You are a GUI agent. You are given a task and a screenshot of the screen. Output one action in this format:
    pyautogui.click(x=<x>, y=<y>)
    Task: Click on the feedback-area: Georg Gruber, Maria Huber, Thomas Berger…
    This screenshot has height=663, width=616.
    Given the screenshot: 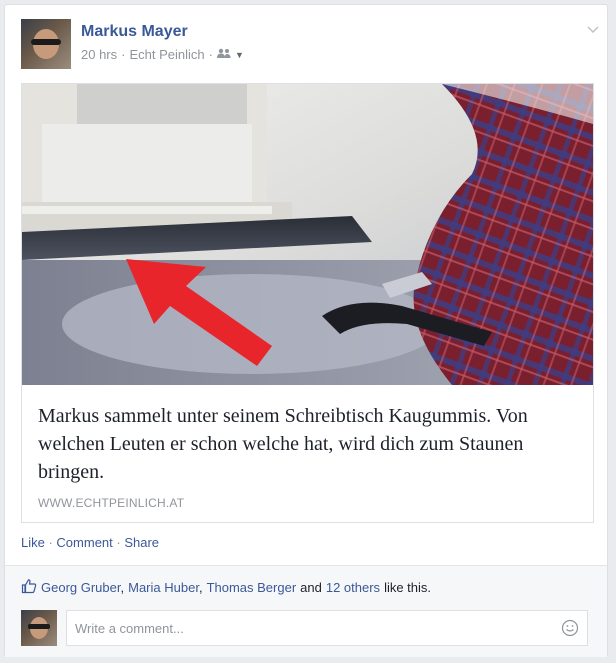 What is the action you would take?
    pyautogui.click(x=306, y=611)
    